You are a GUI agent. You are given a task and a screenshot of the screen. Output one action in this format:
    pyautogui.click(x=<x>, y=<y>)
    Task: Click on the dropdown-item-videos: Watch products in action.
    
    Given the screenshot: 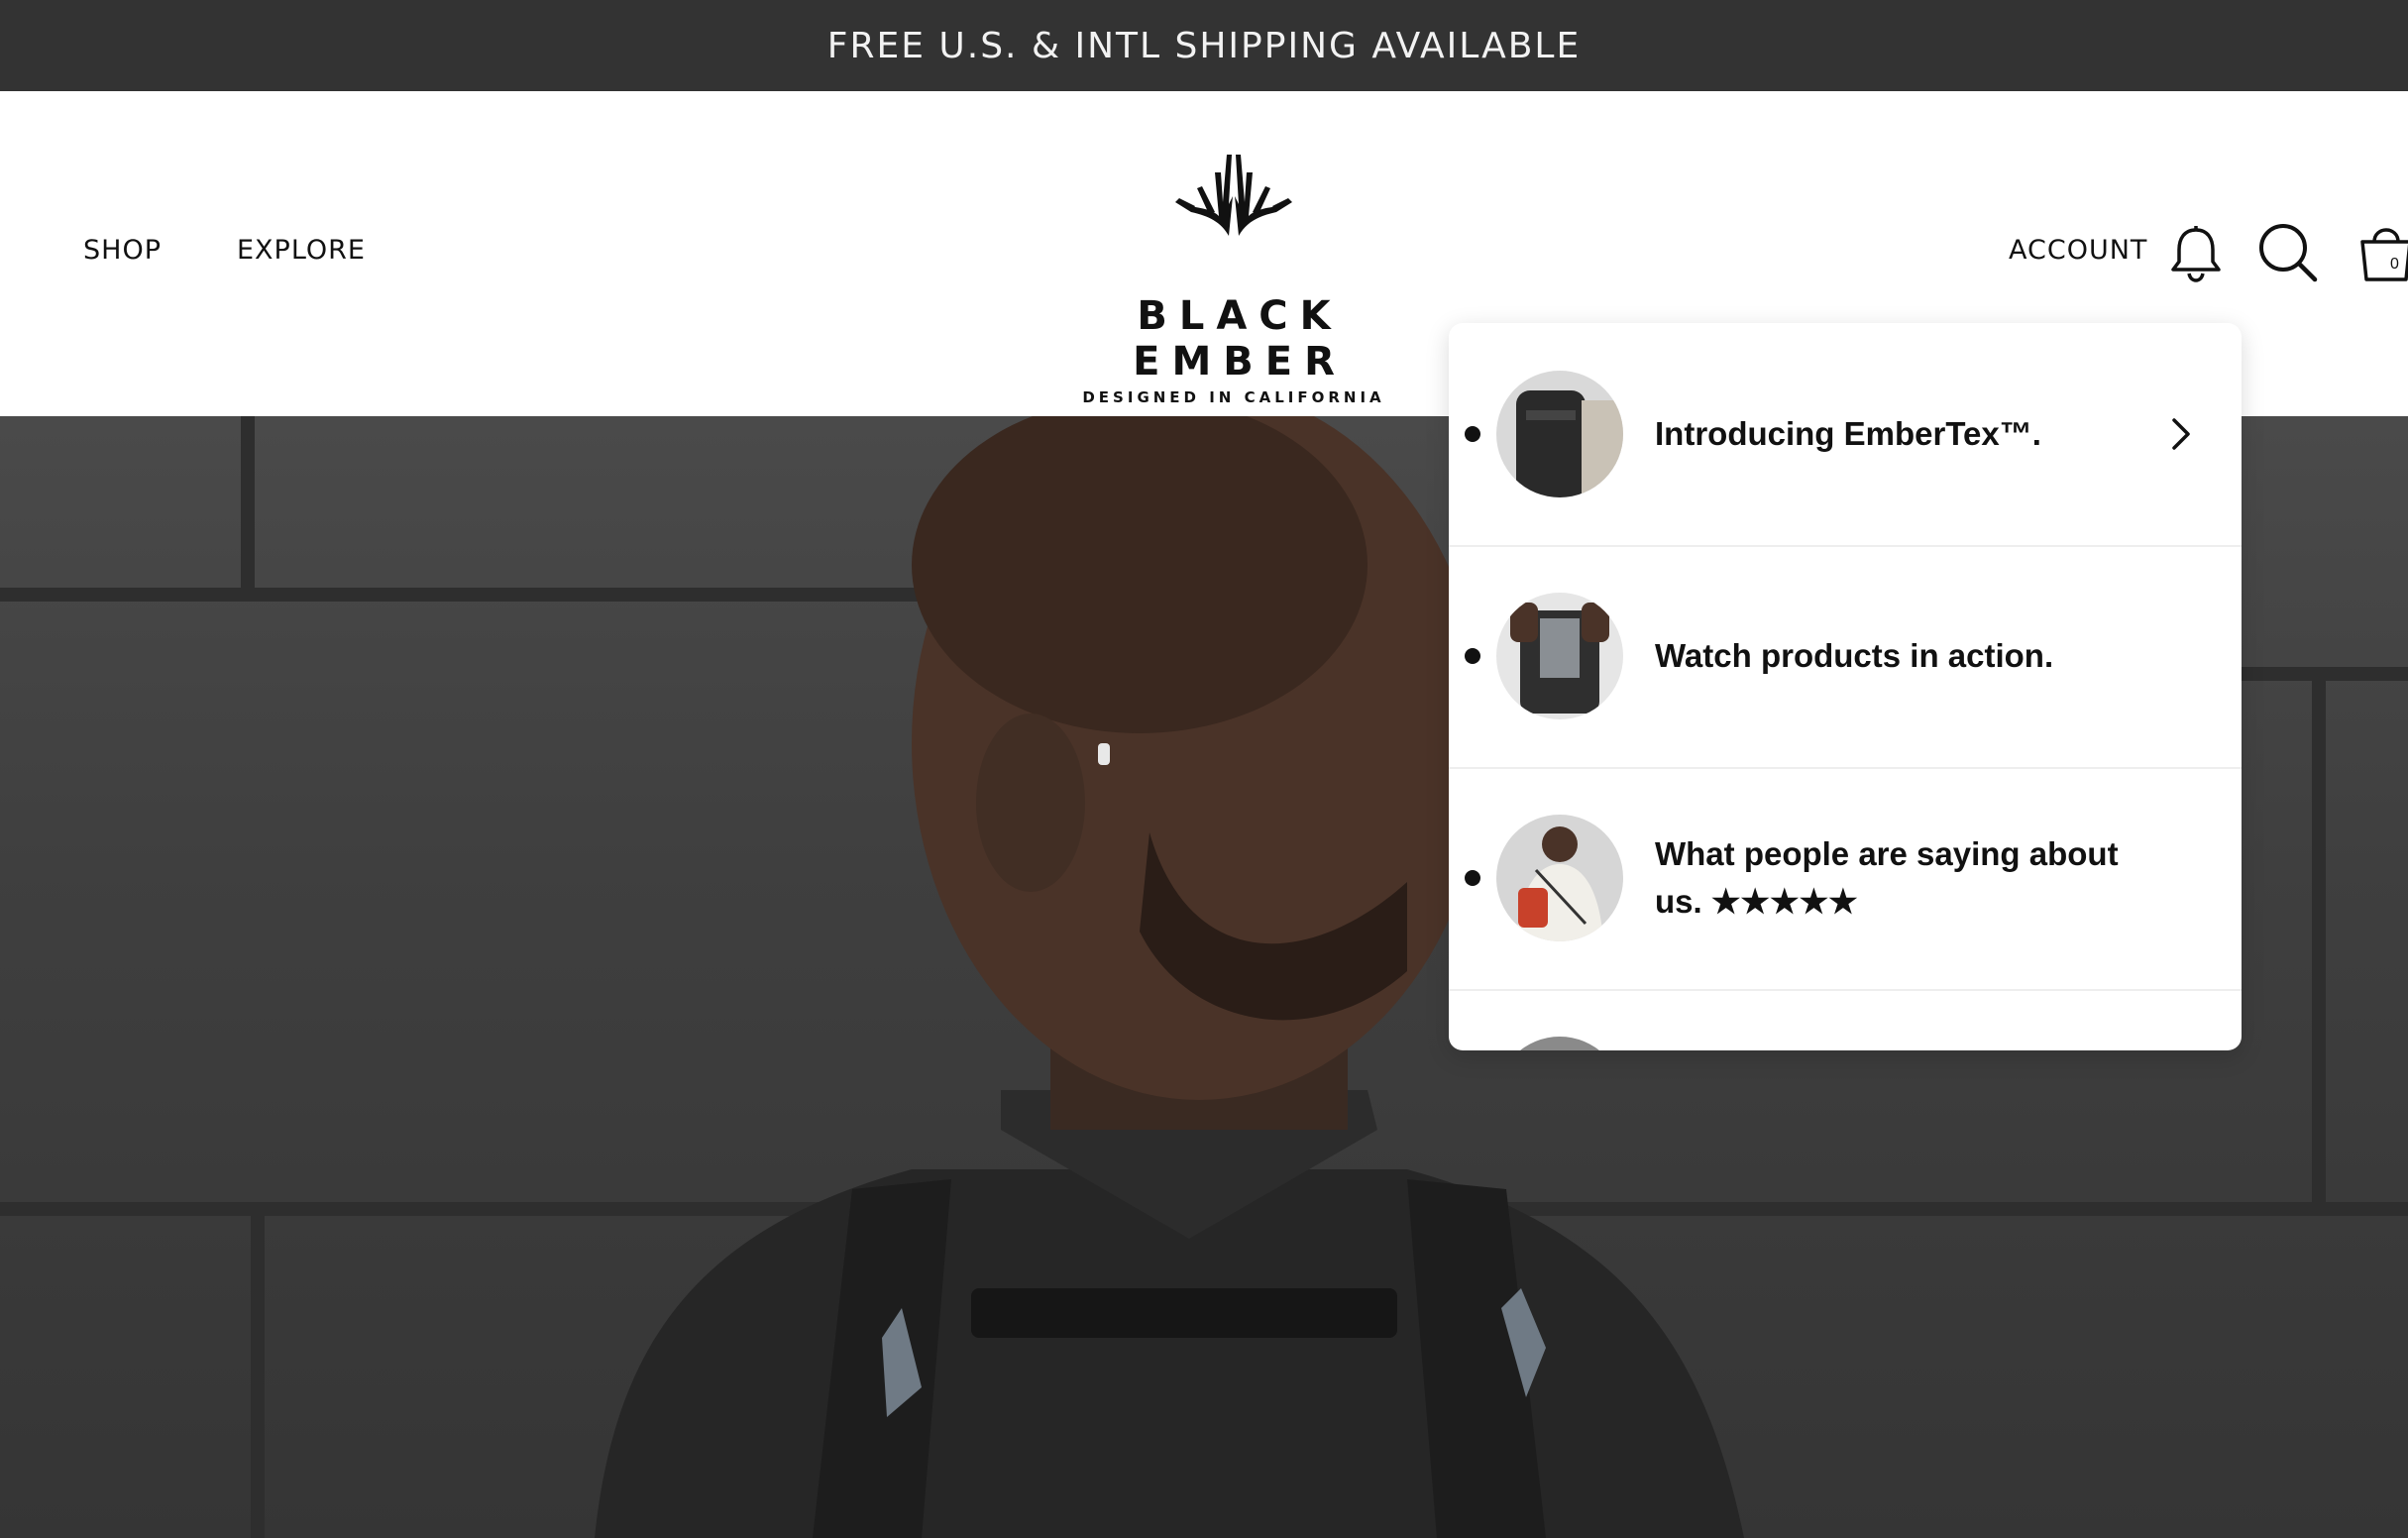 What is the action you would take?
    pyautogui.click(x=1845, y=657)
    